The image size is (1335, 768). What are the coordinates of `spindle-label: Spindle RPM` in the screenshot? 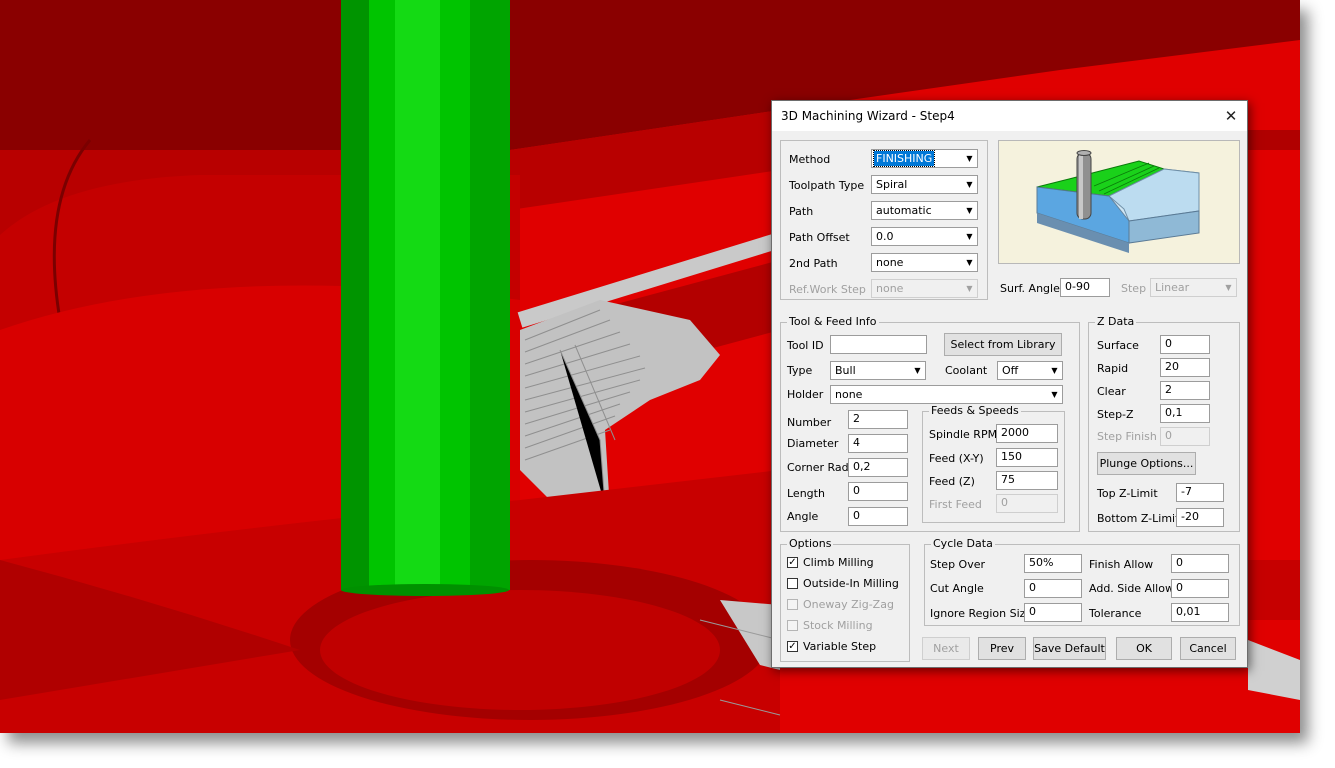 It's located at (963, 434).